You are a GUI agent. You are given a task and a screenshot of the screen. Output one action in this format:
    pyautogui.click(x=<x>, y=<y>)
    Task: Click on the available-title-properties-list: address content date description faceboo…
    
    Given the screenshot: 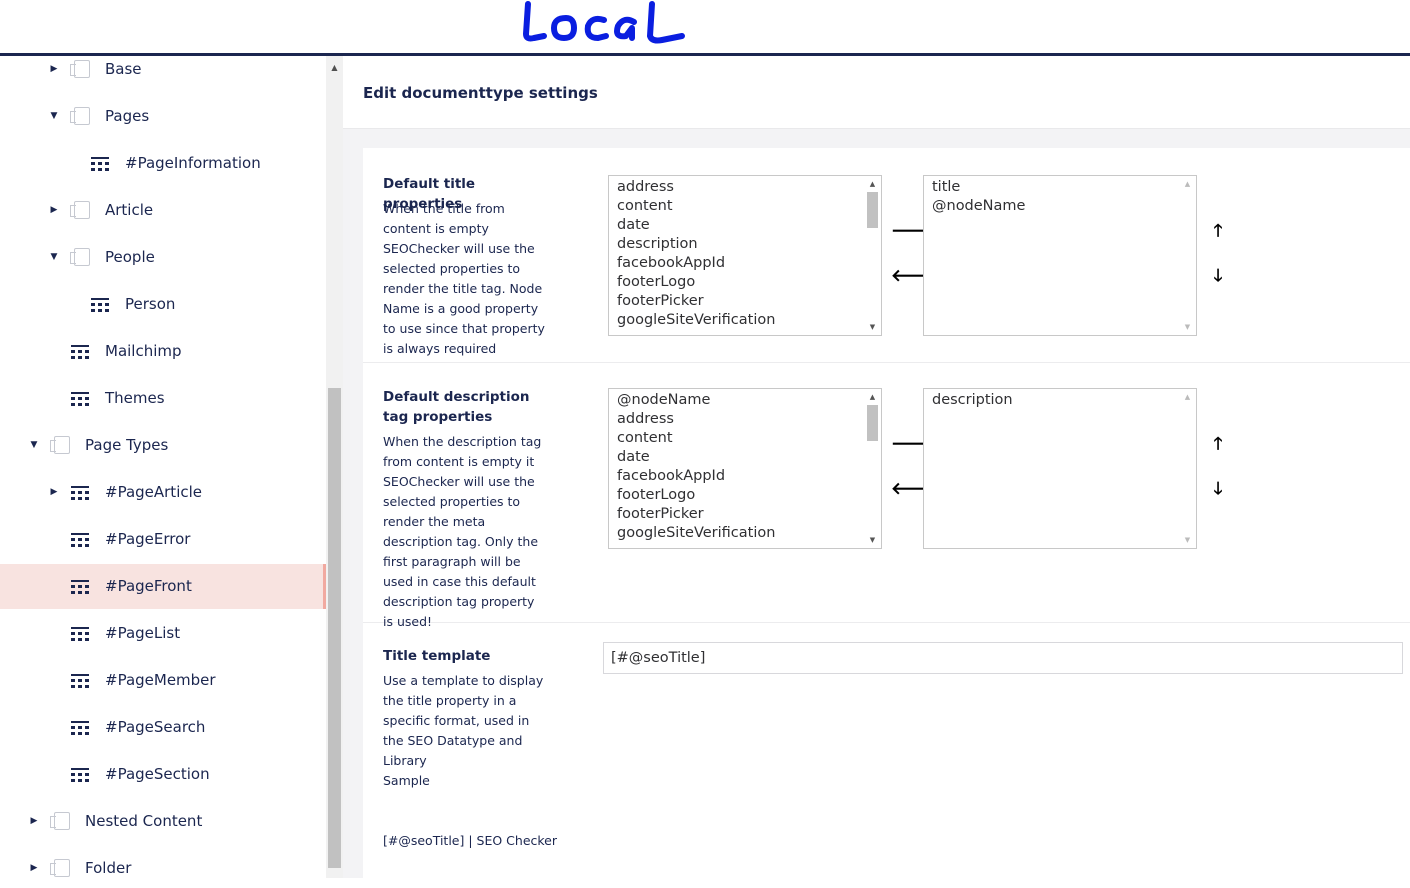 What is the action you would take?
    pyautogui.click(x=745, y=255)
    